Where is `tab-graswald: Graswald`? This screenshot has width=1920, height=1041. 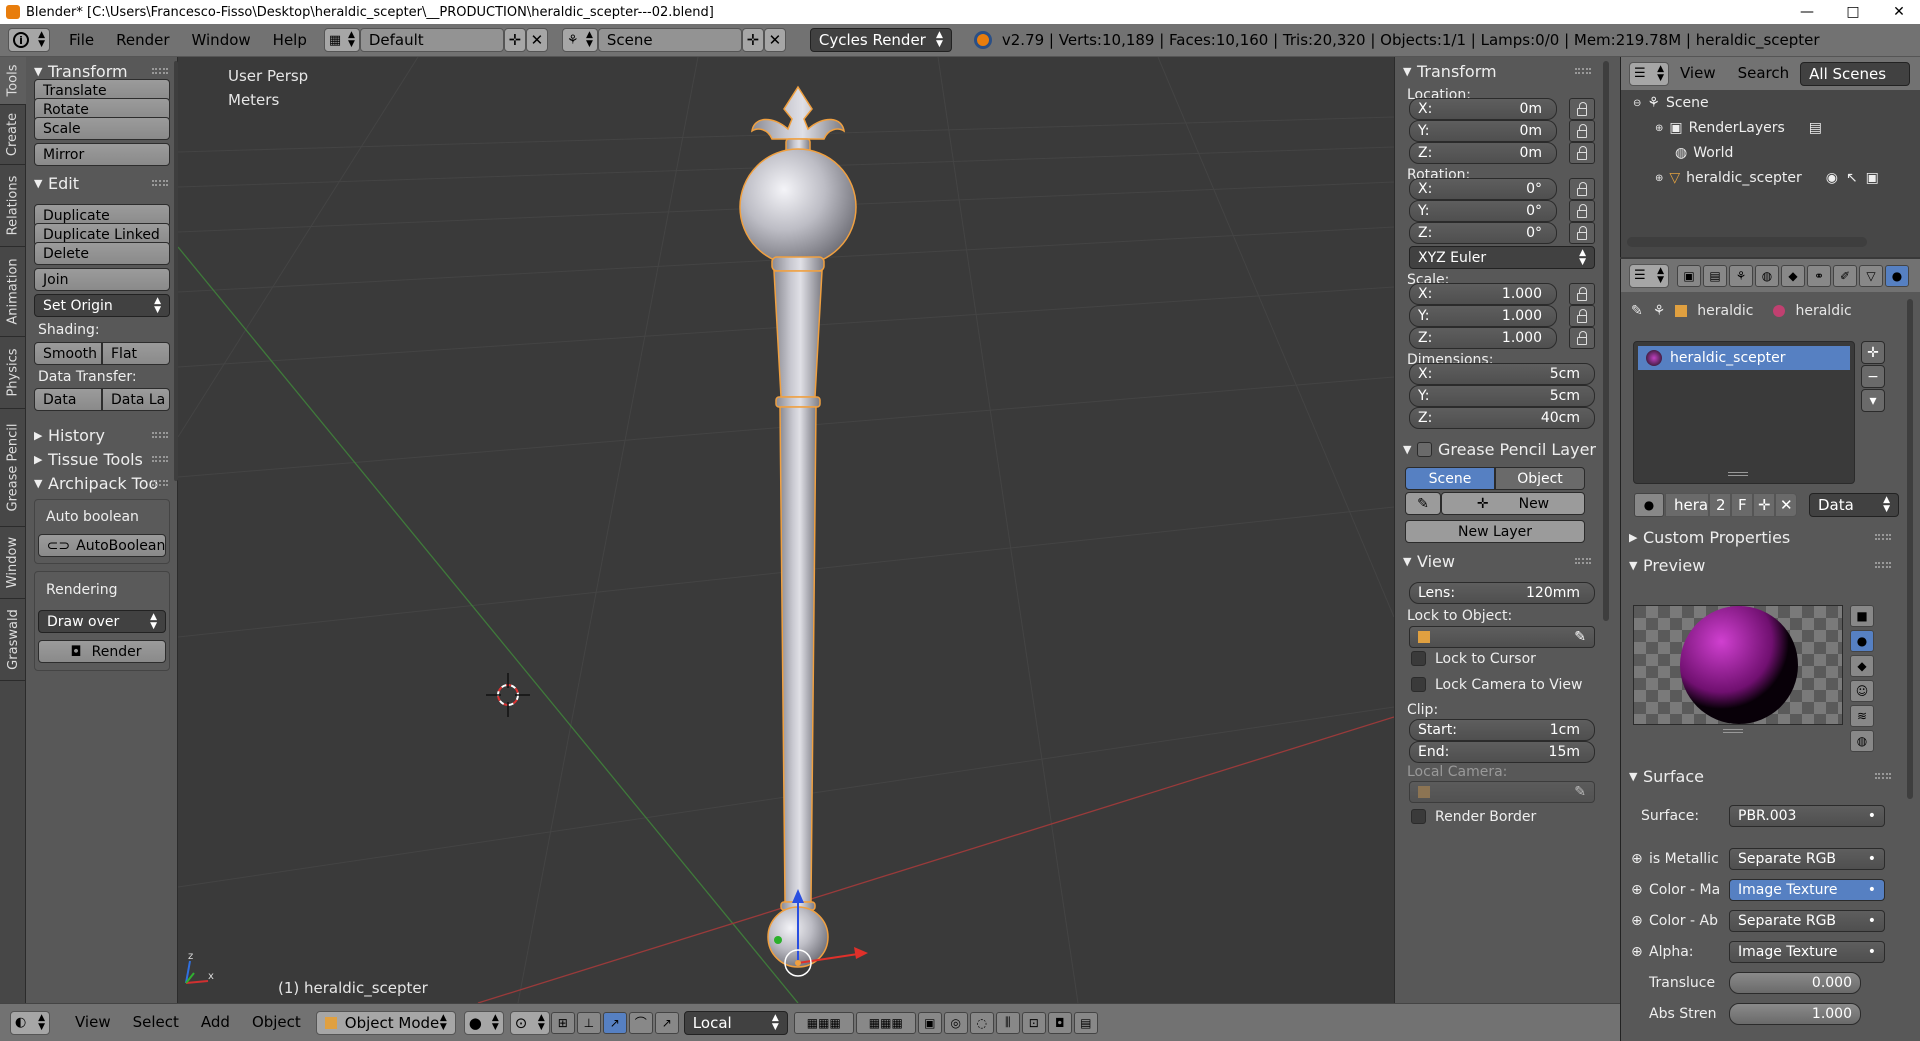 tab-graswald: Graswald is located at coordinates (13, 640).